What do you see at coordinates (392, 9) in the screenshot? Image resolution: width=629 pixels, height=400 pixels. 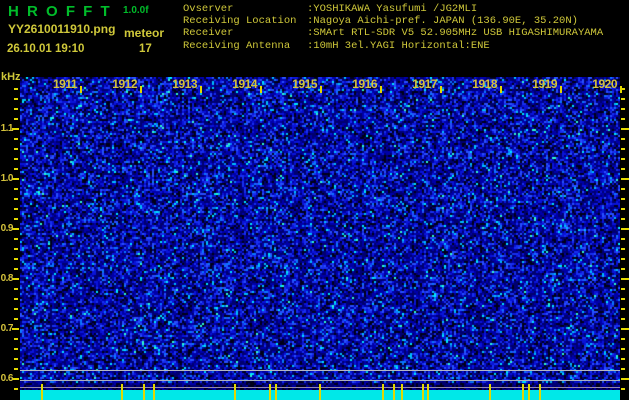 I see `observer-value: :YOSHIKAWA Yasufumi /JG2MLI` at bounding box center [392, 9].